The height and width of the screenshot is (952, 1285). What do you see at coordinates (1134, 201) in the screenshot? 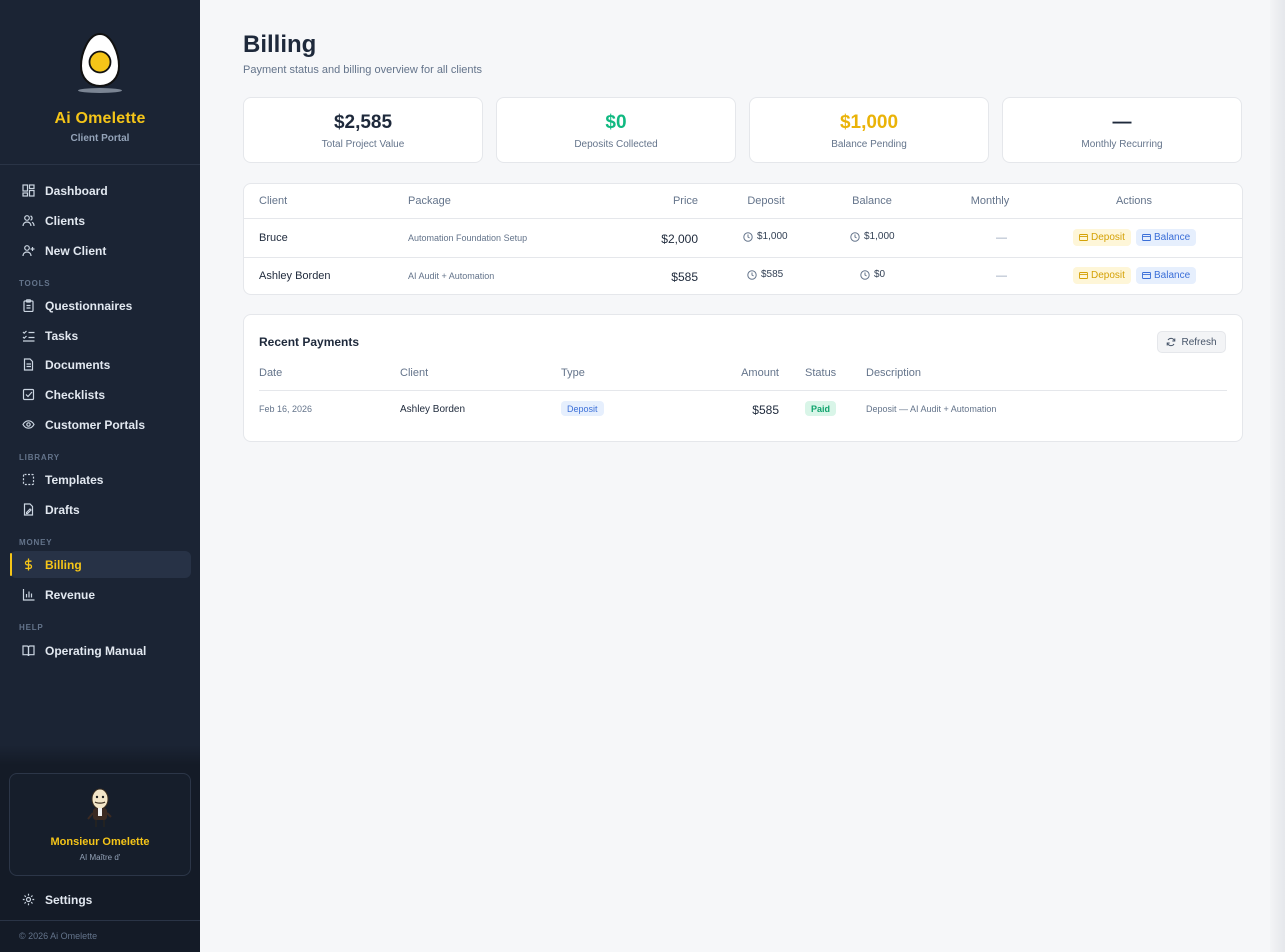
I see `col-actions: Actions` at bounding box center [1134, 201].